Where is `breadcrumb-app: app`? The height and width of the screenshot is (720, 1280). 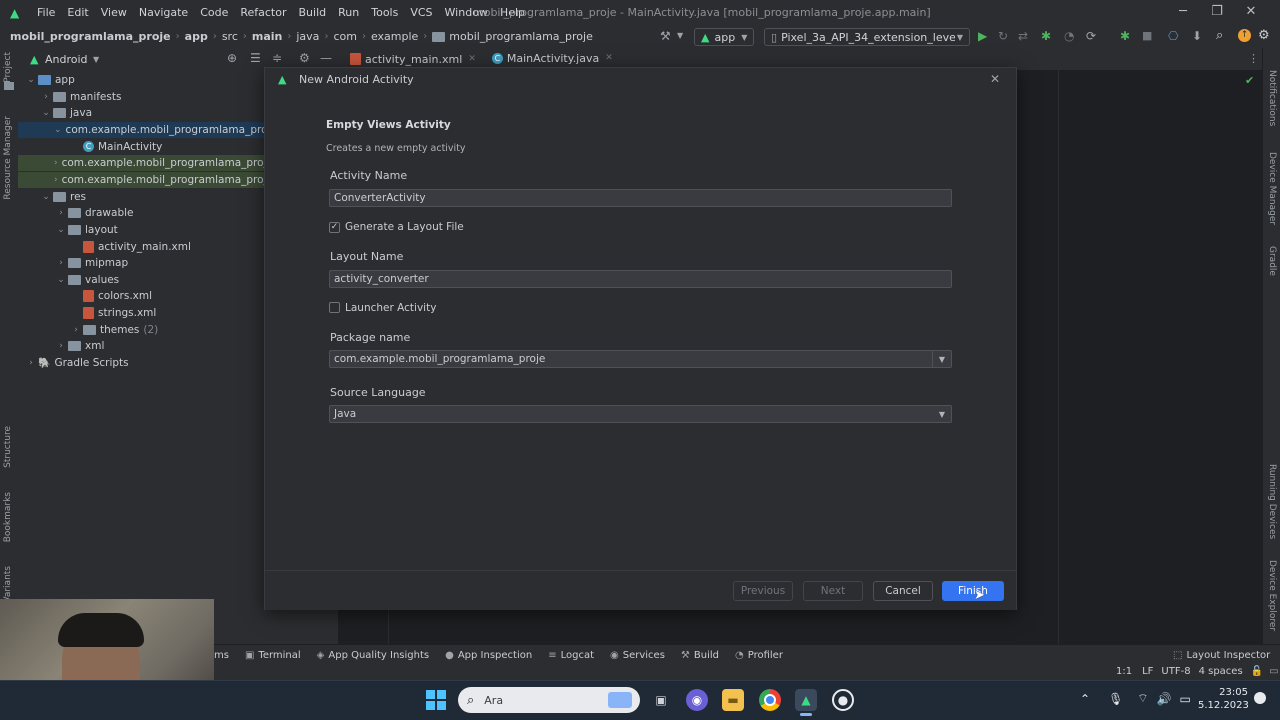
breadcrumb-app: app is located at coordinates (196, 36).